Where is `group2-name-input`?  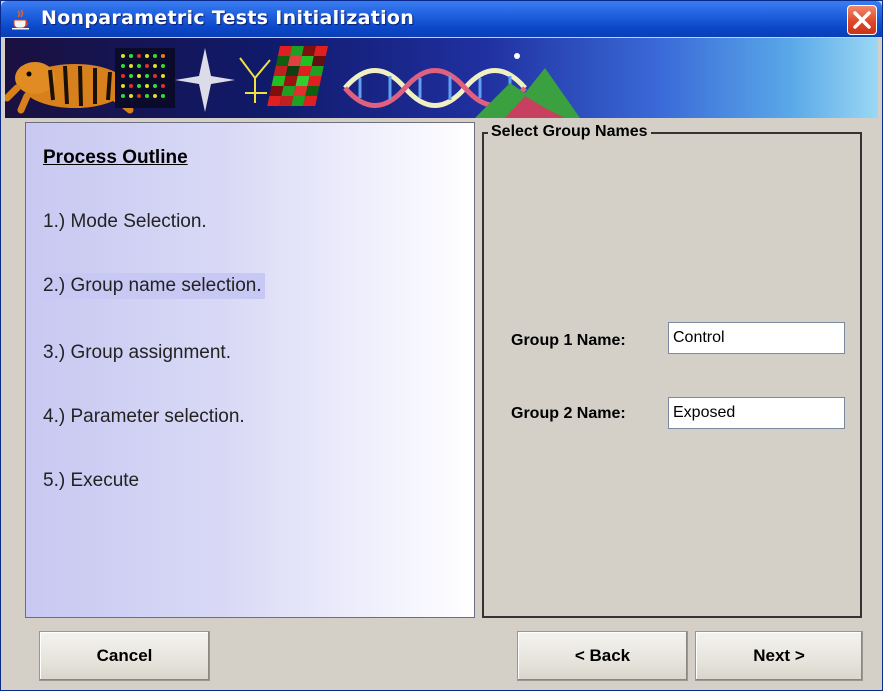
group2-name-input is located at coordinates (756, 413).